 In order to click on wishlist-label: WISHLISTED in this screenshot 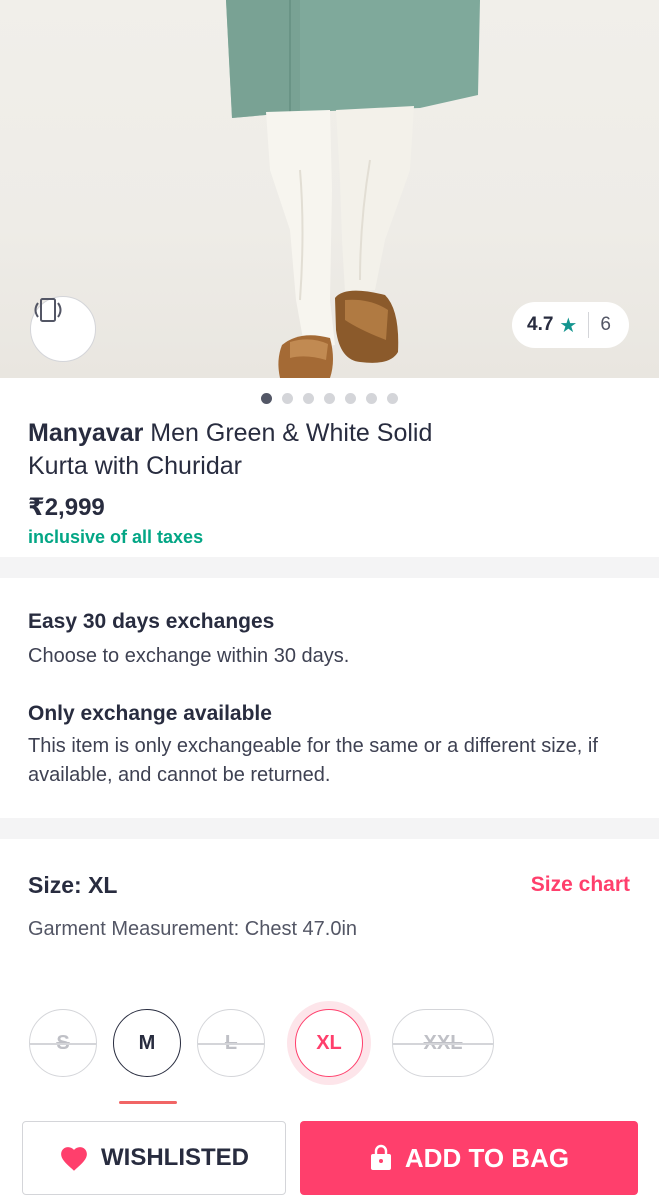, I will do `click(175, 1157)`.